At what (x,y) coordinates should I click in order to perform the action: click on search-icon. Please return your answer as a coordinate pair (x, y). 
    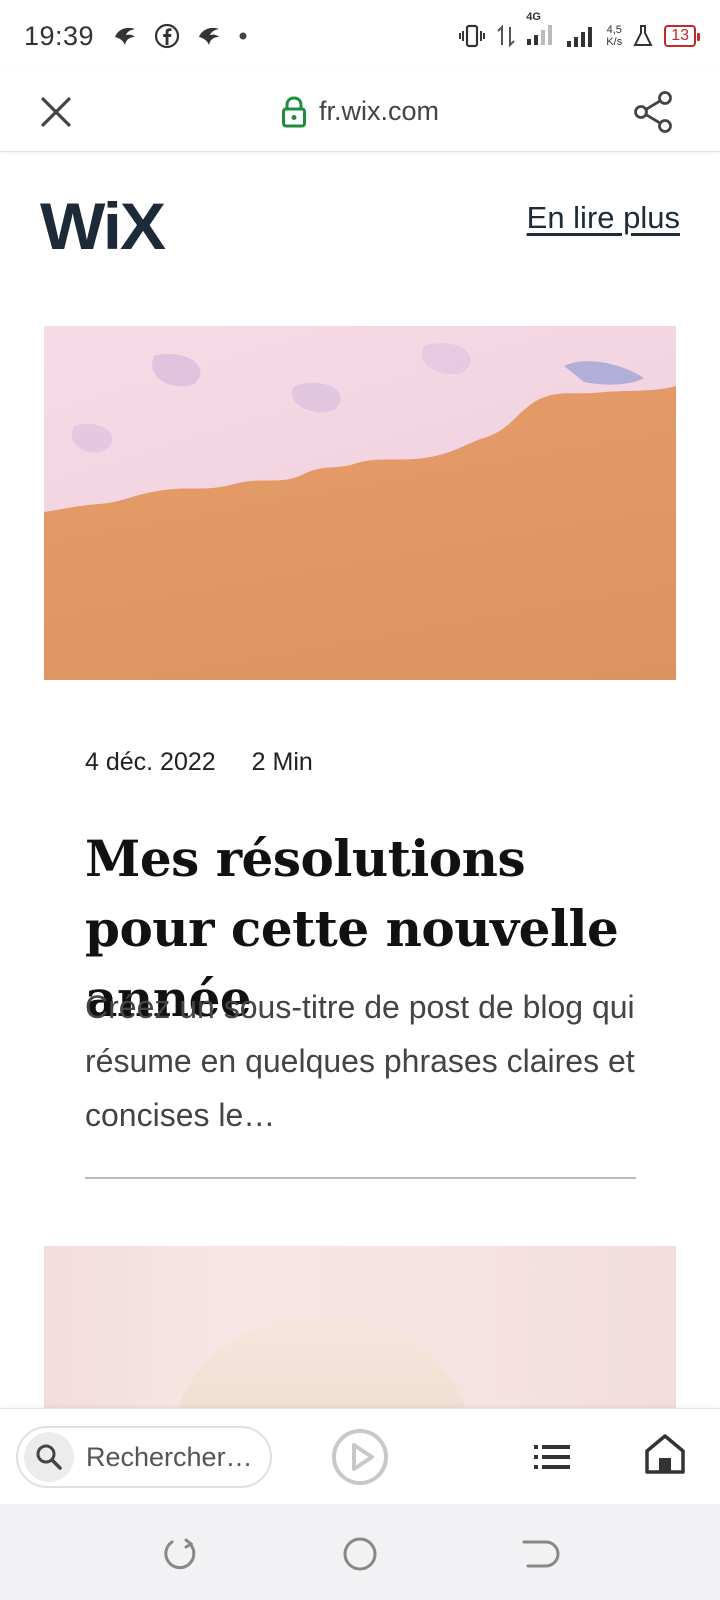
    Looking at the image, I should click on (49, 1457).